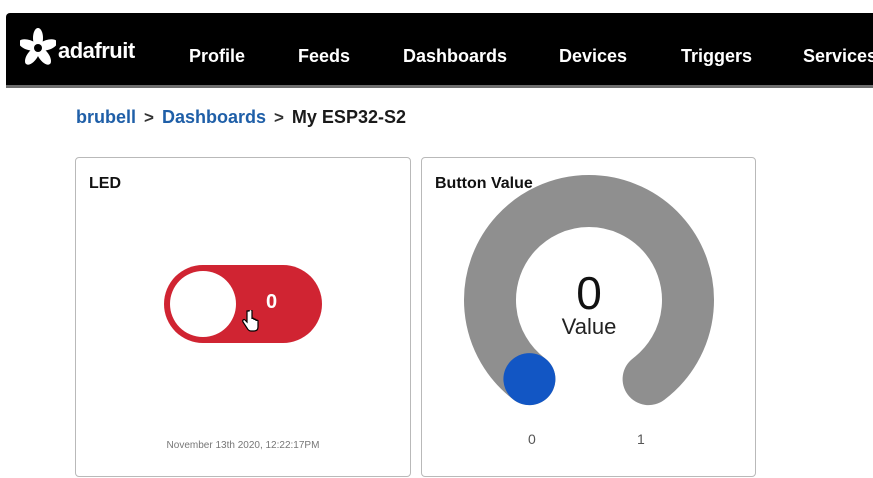  Describe the element at coordinates (250, 321) in the screenshot. I see `hand-pointer-cursor-icon` at that location.